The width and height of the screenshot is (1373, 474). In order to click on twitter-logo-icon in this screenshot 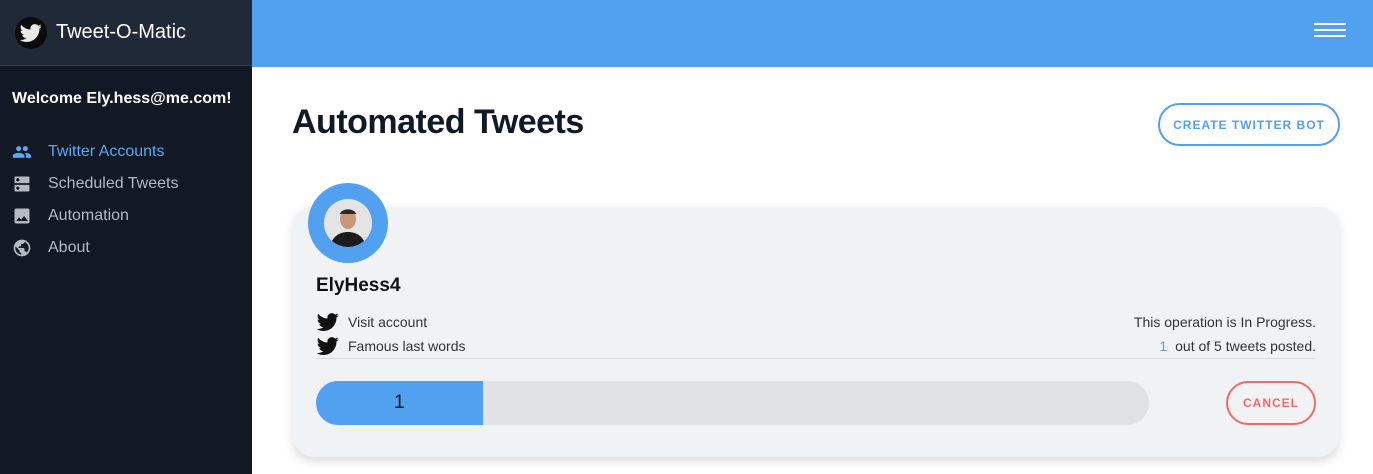, I will do `click(31, 32)`.